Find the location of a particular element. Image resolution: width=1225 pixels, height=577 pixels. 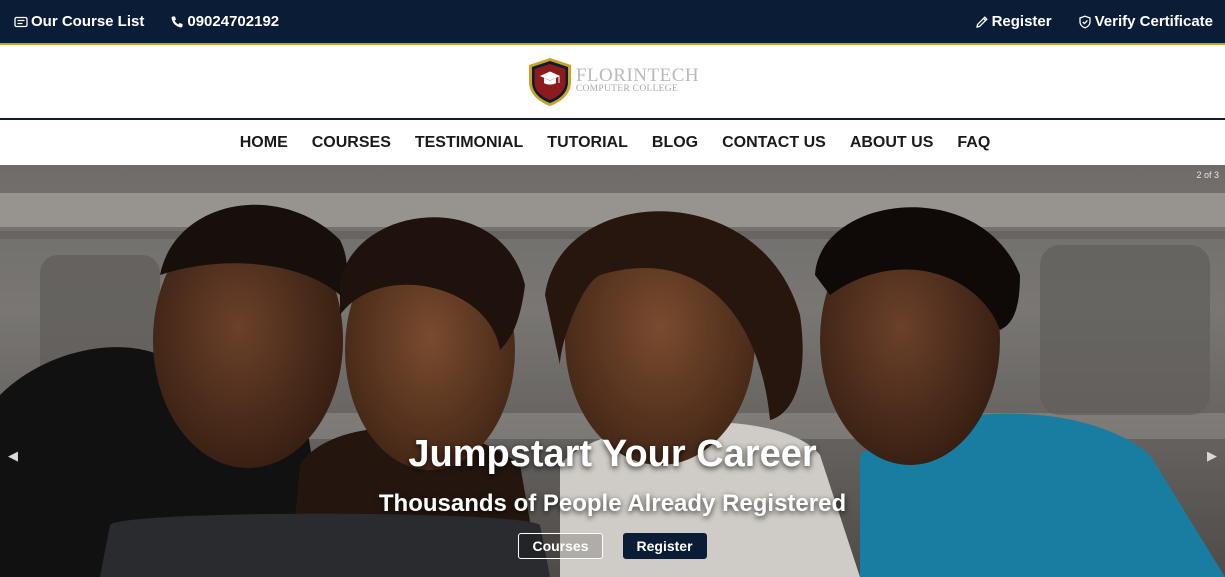

course-list-link: Our Course List is located at coordinates (79, 21).